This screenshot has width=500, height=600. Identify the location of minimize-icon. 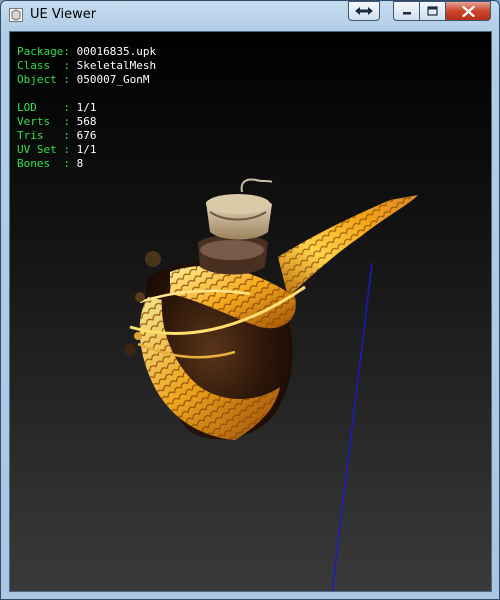
(406, 13).